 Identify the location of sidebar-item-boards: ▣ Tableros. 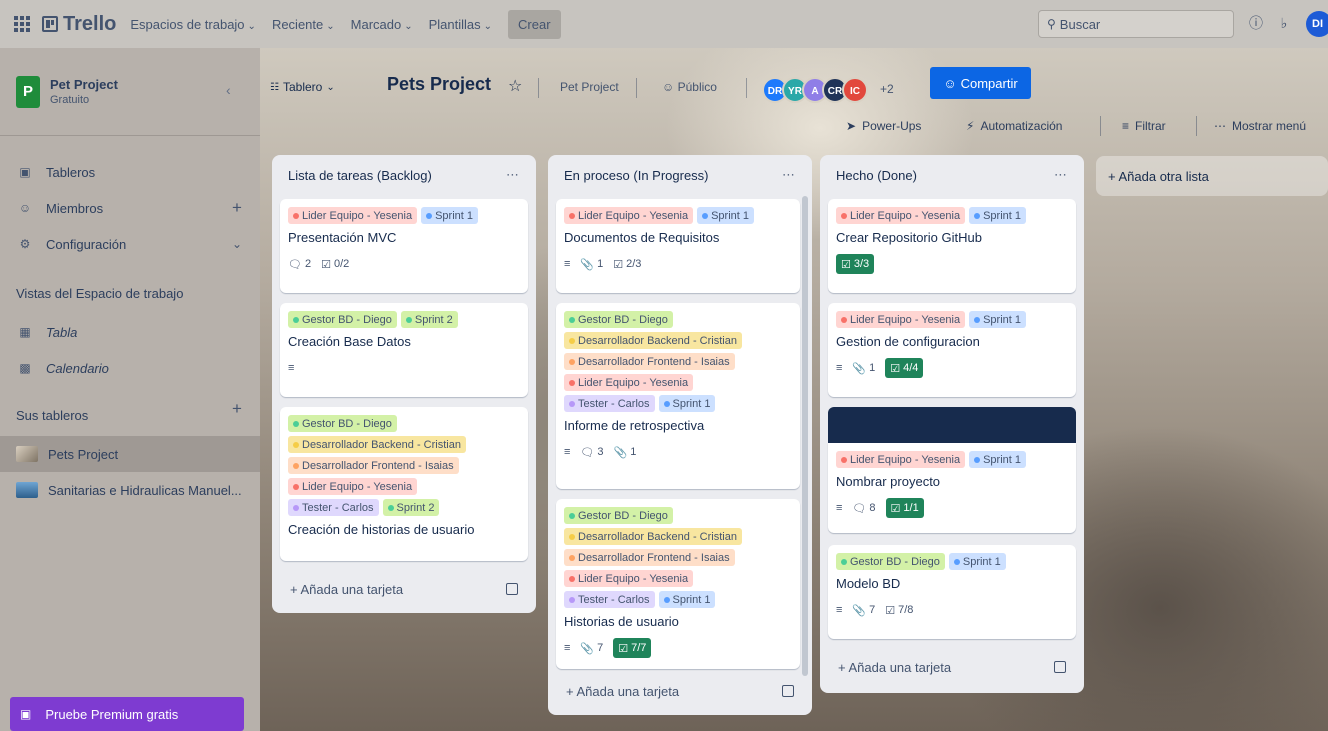
(130, 172).